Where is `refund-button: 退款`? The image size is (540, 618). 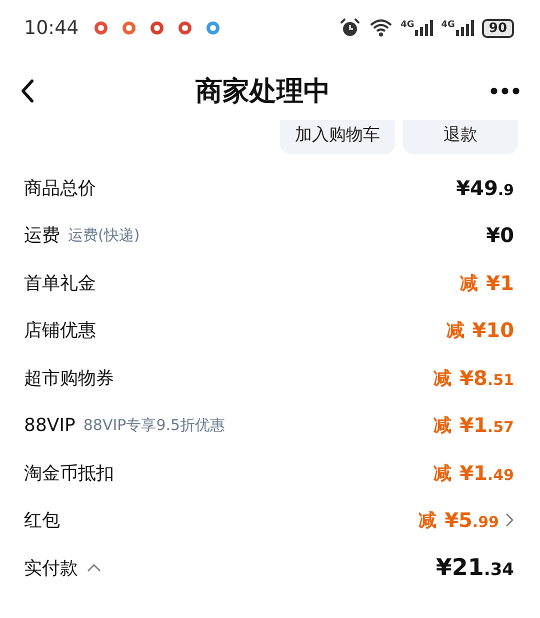
refund-button: 退款 is located at coordinates (460, 137).